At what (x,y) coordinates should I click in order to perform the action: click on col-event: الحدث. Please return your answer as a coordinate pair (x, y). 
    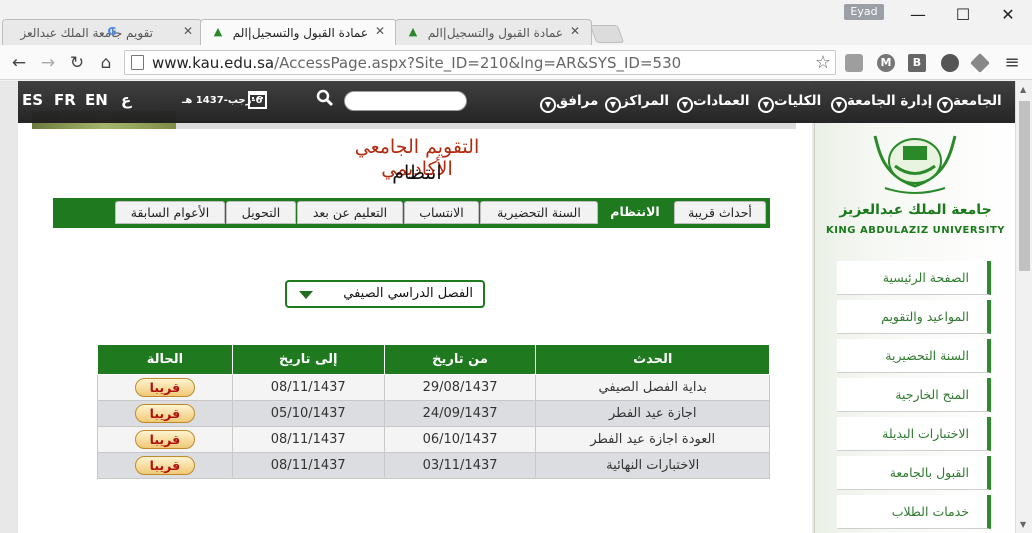
    Looking at the image, I should click on (652, 359).